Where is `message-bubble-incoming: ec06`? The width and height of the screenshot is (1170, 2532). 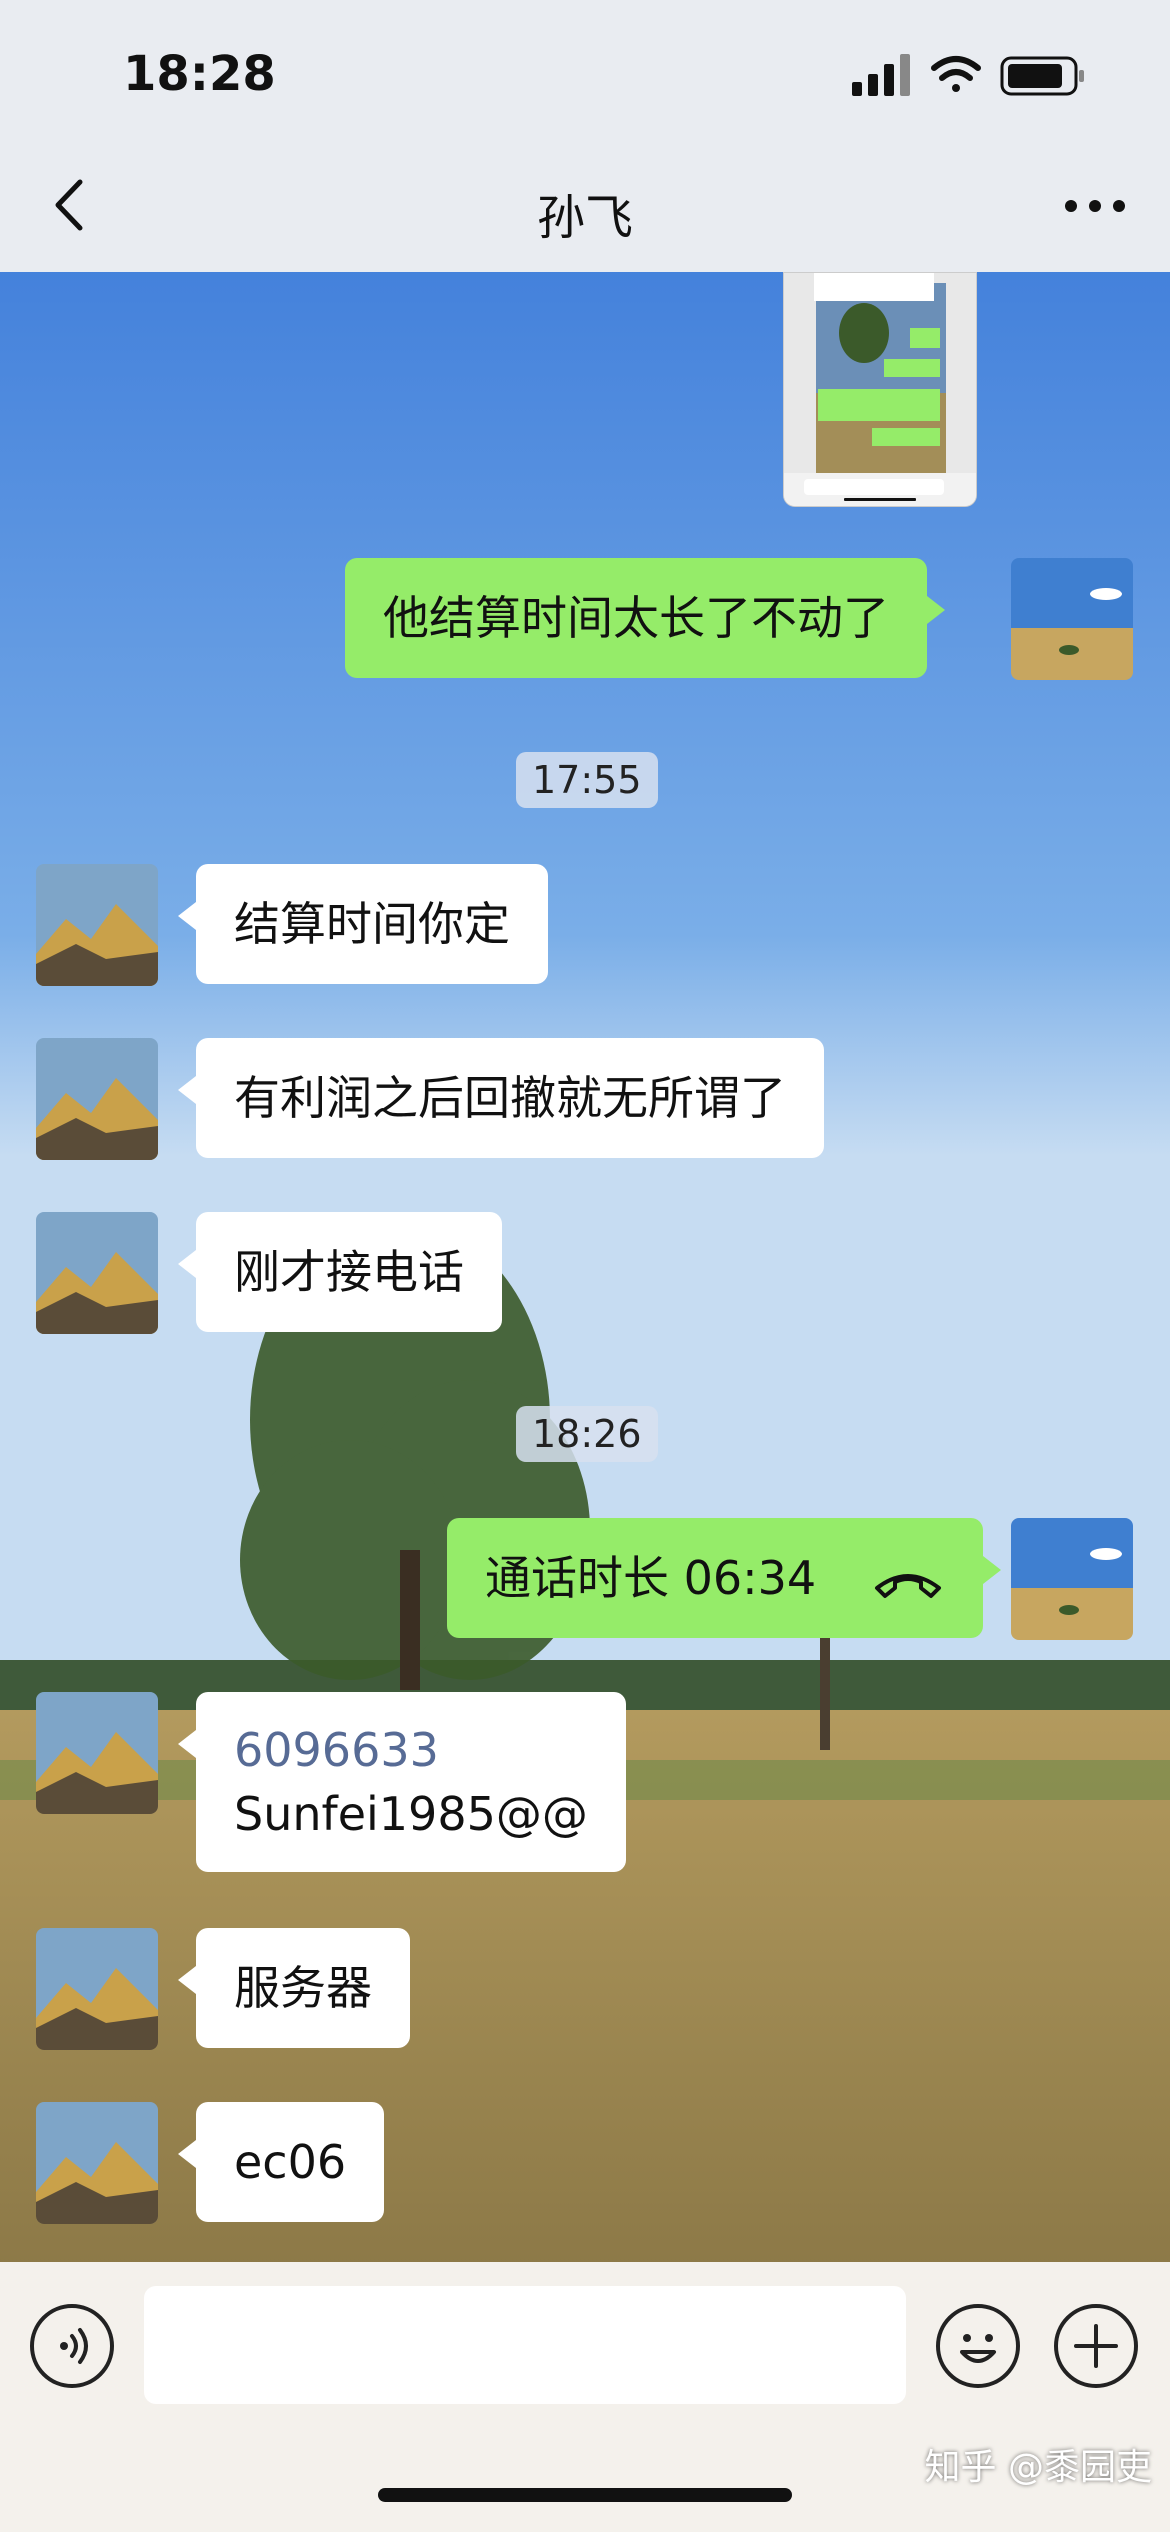
message-bubble-incoming: ec06 is located at coordinates (281, 2162).